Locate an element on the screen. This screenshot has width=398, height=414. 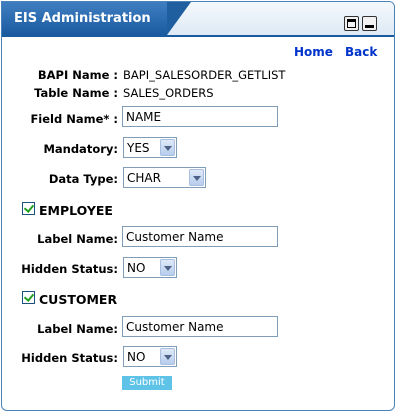
title-divider is located at coordinates (198, 36).